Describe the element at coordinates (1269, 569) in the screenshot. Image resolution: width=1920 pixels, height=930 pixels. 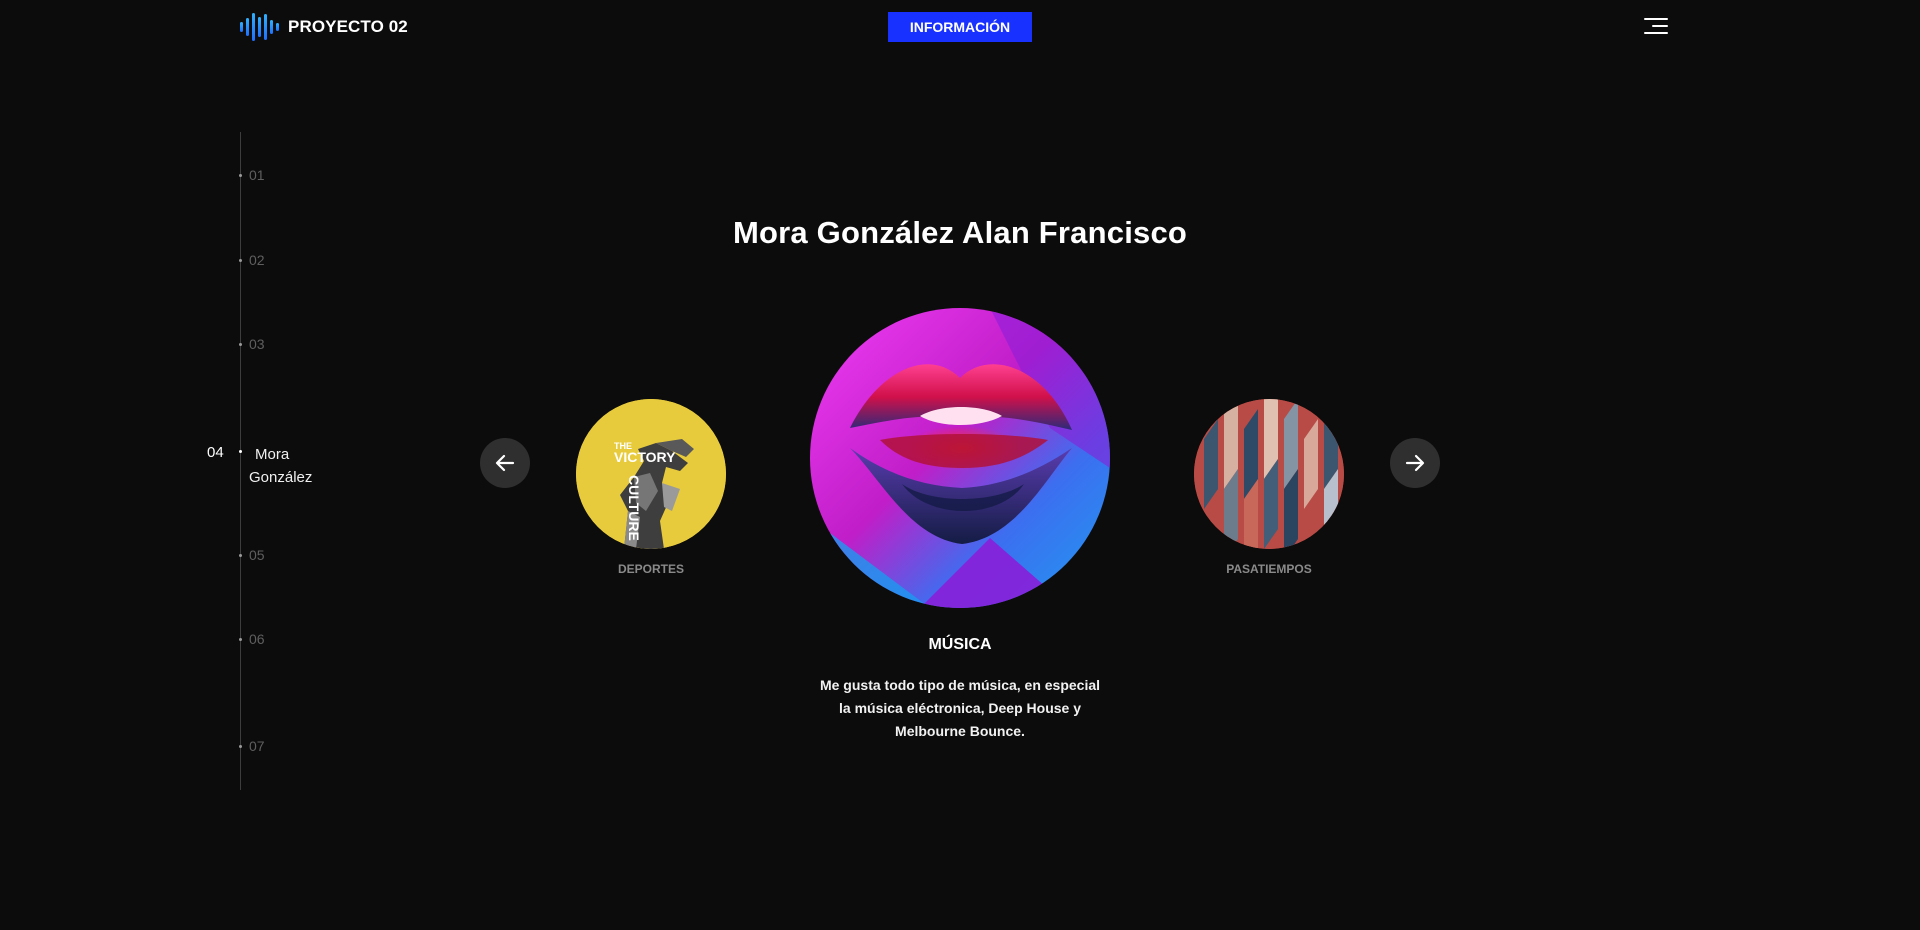
I see `pasatiempos-card-label: PASATIEMPOS` at that location.